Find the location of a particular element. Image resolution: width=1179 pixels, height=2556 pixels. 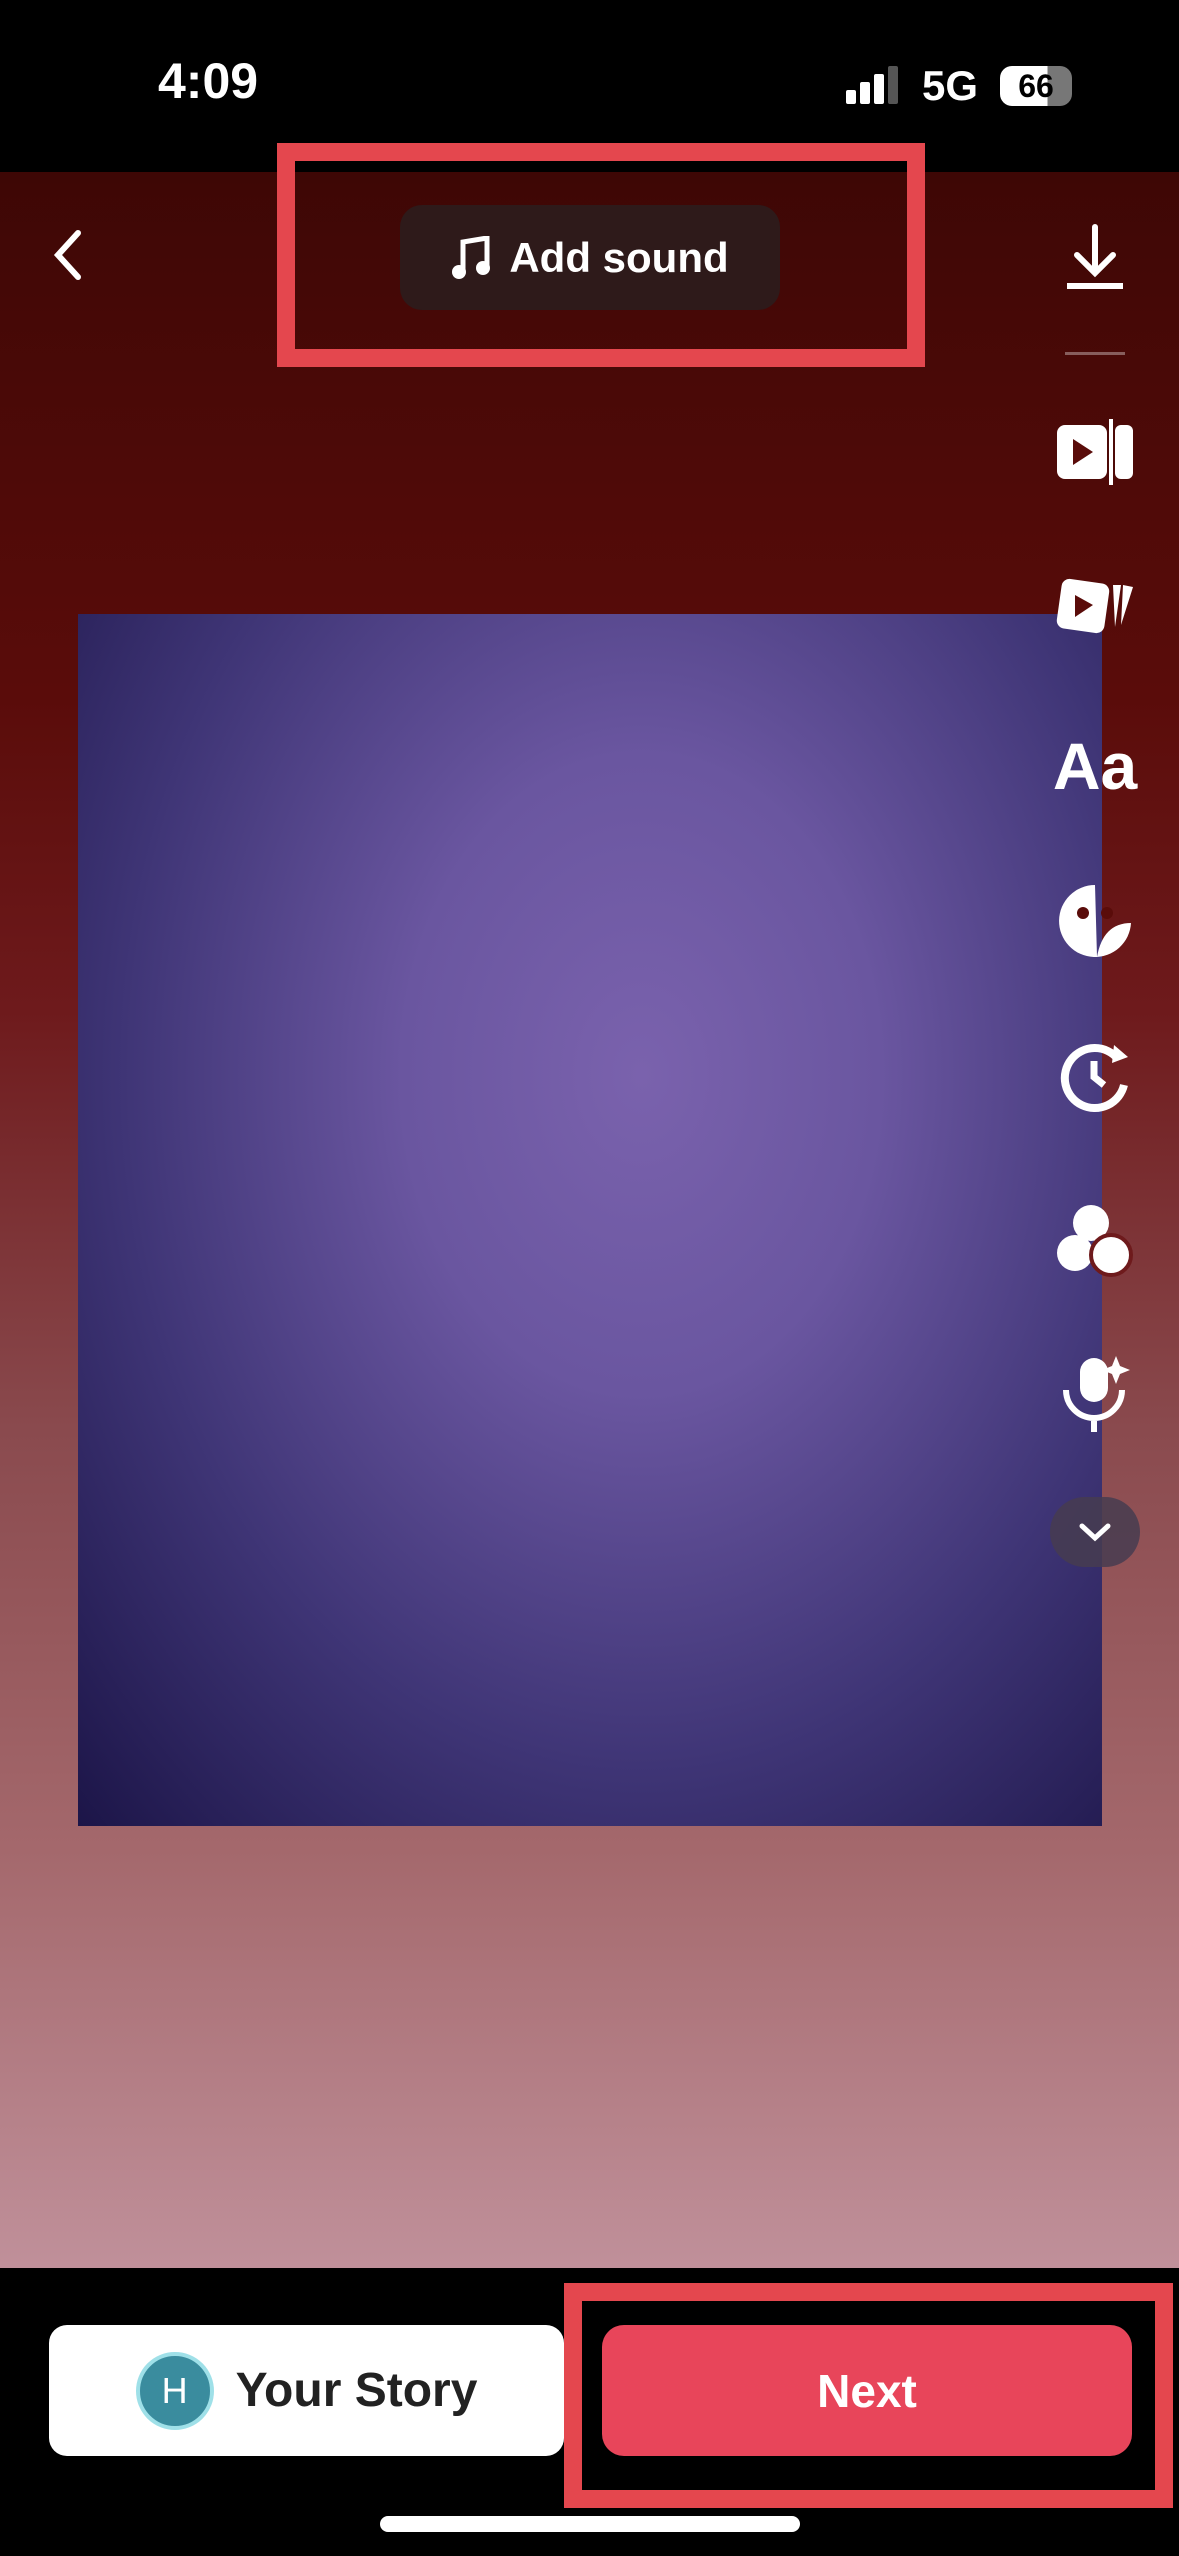

video-template-icon is located at coordinates (1095, 452).